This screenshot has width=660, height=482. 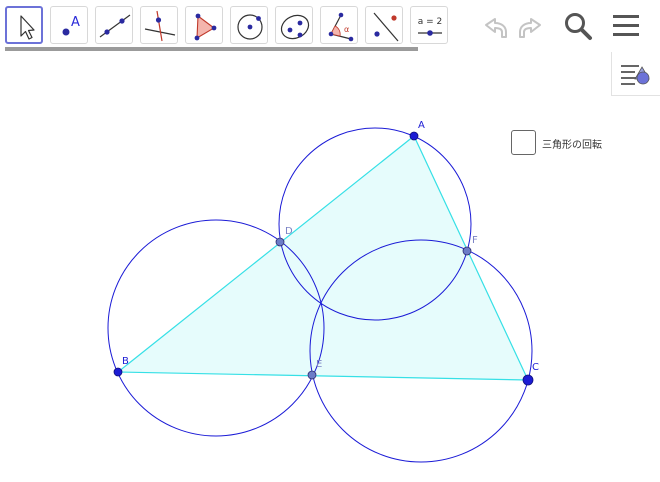 I want to click on label-c: C, so click(x=535, y=367).